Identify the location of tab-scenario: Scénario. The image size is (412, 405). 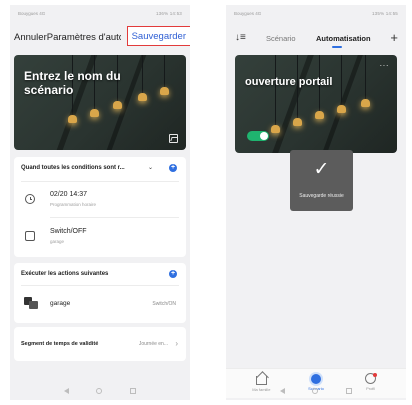
(281, 38).